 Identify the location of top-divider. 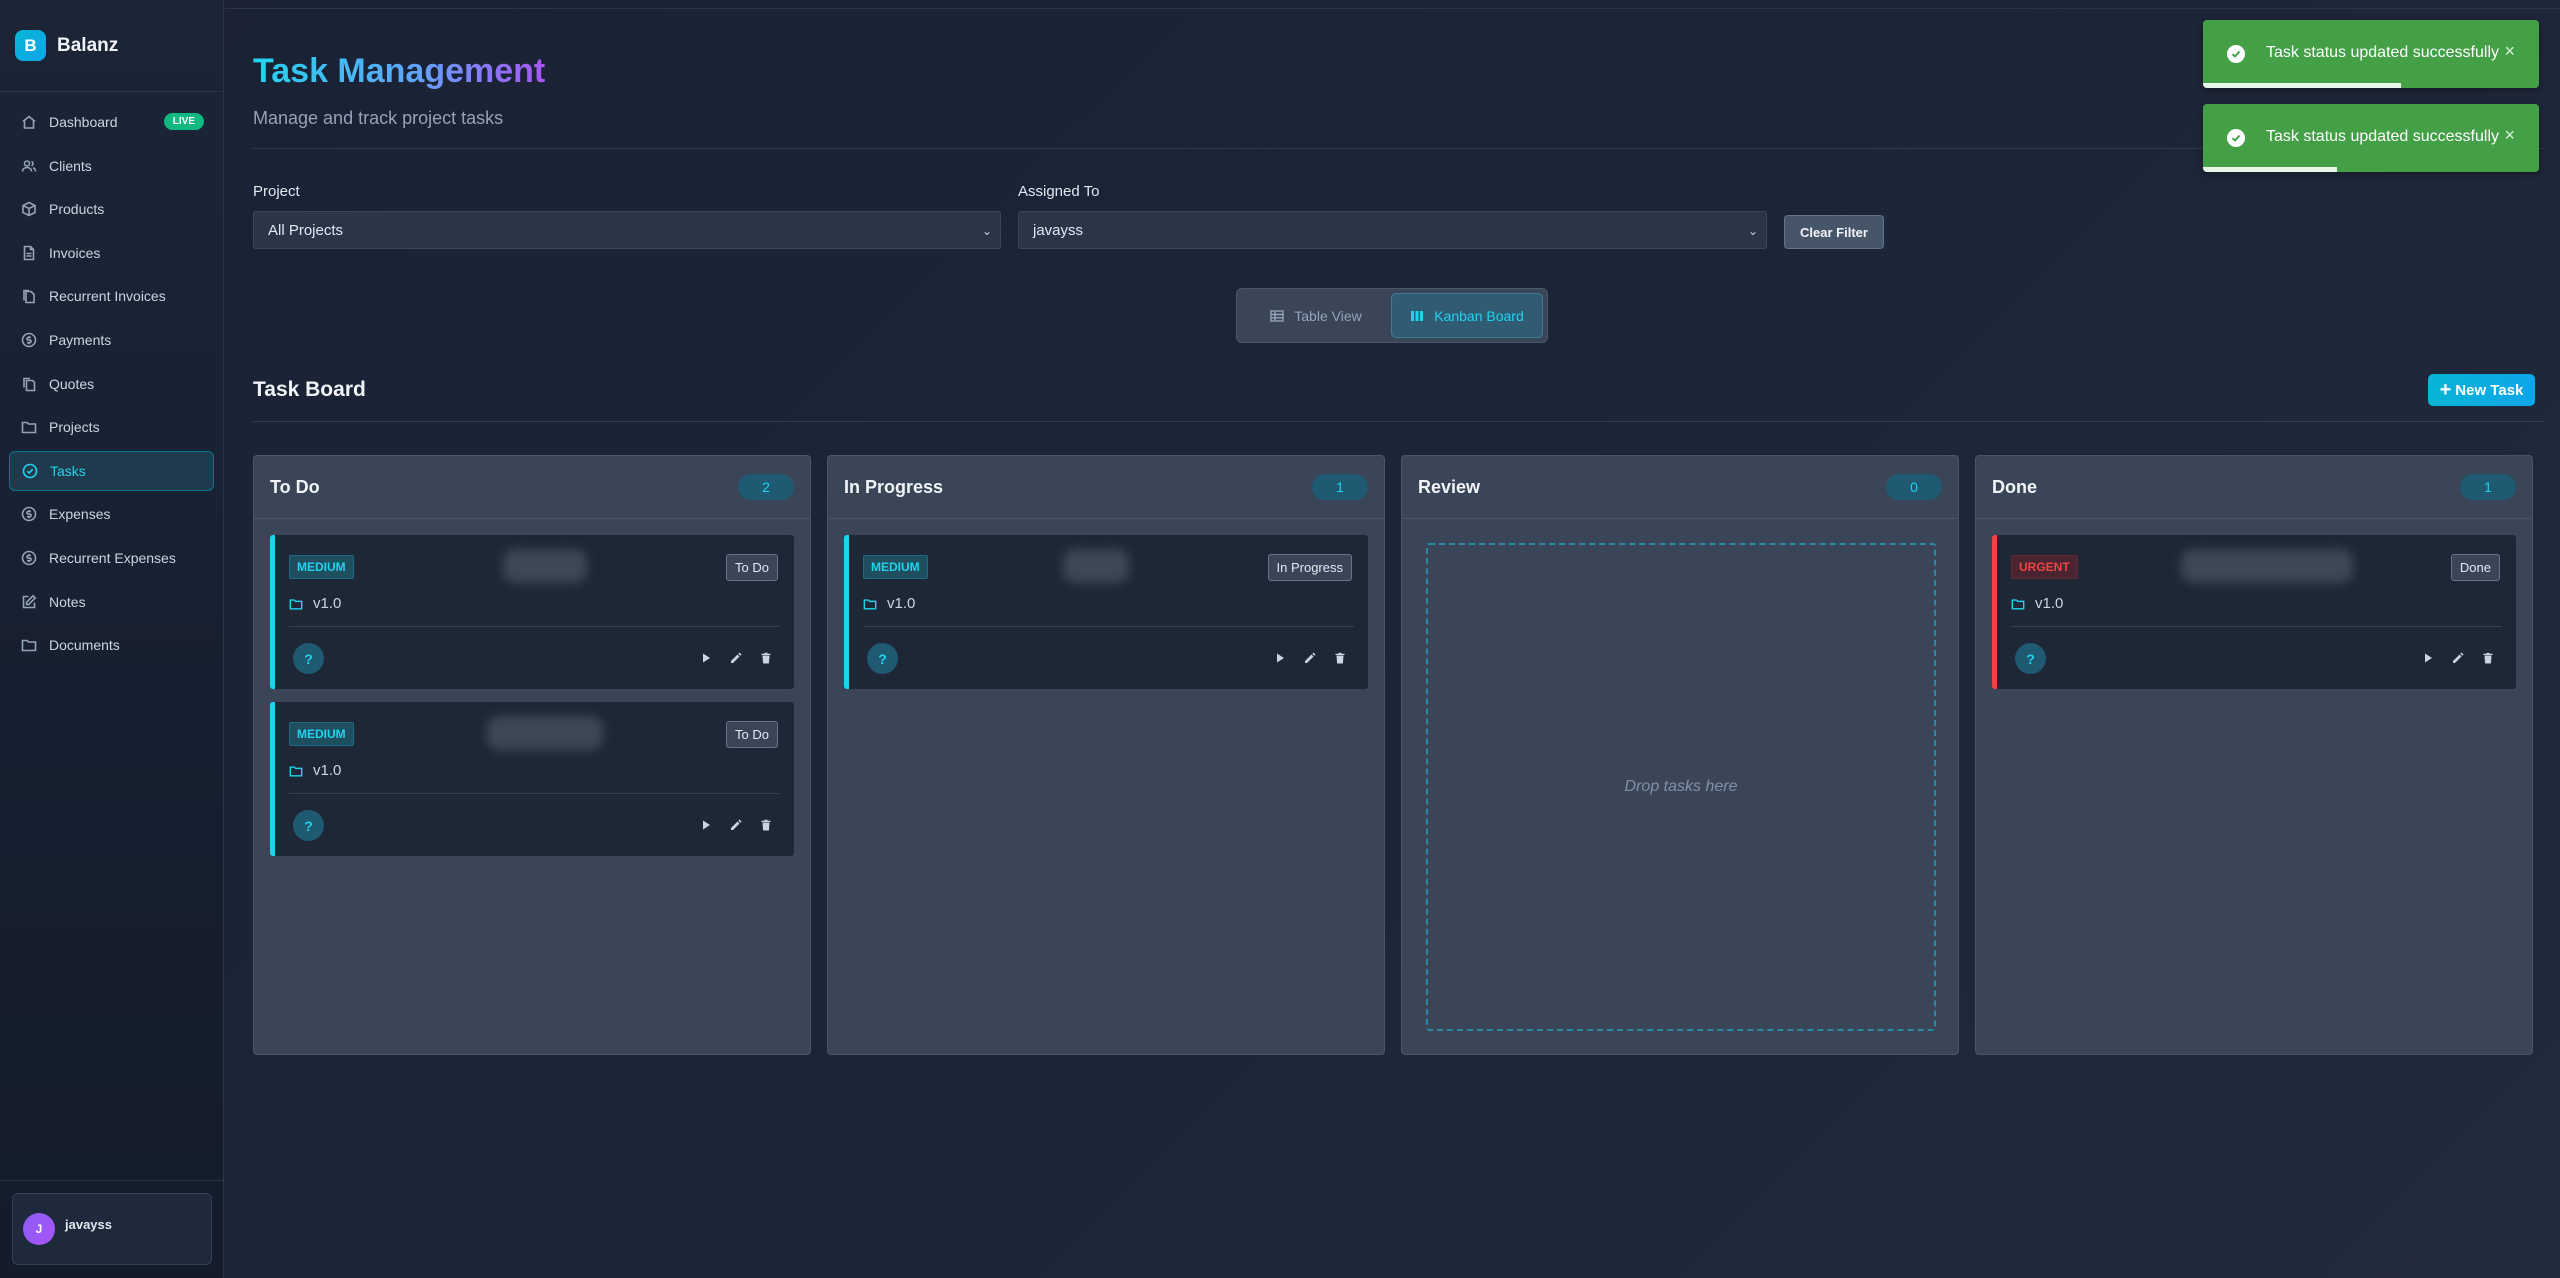
(1392, 8).